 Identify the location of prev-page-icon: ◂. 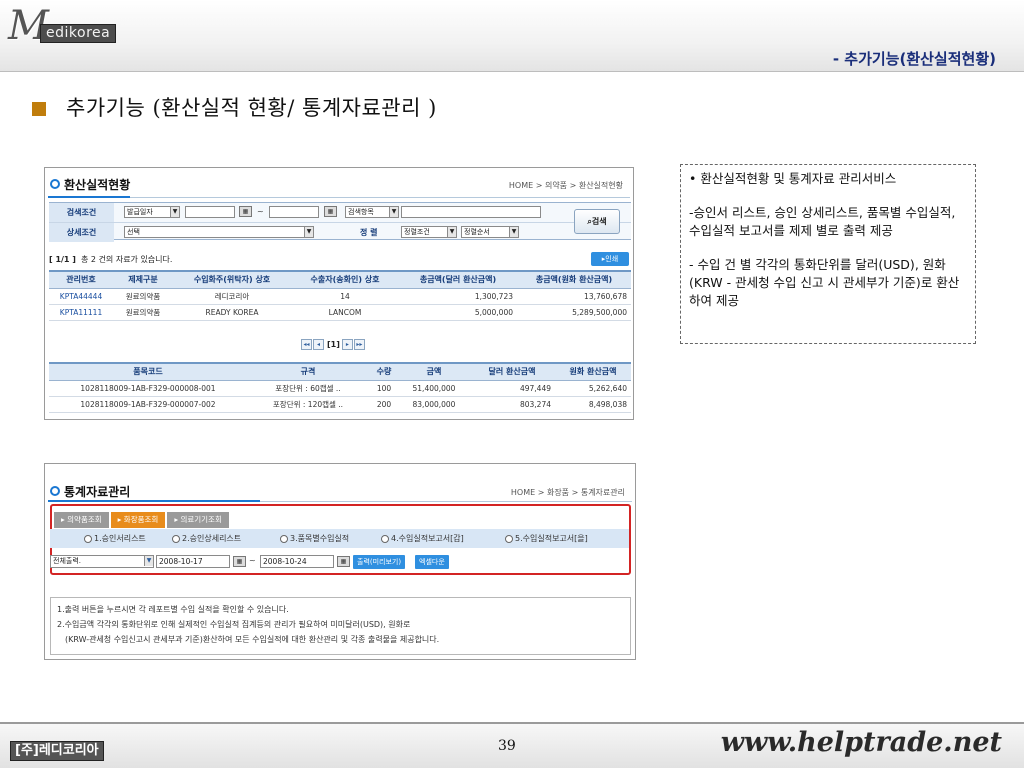
(318, 344).